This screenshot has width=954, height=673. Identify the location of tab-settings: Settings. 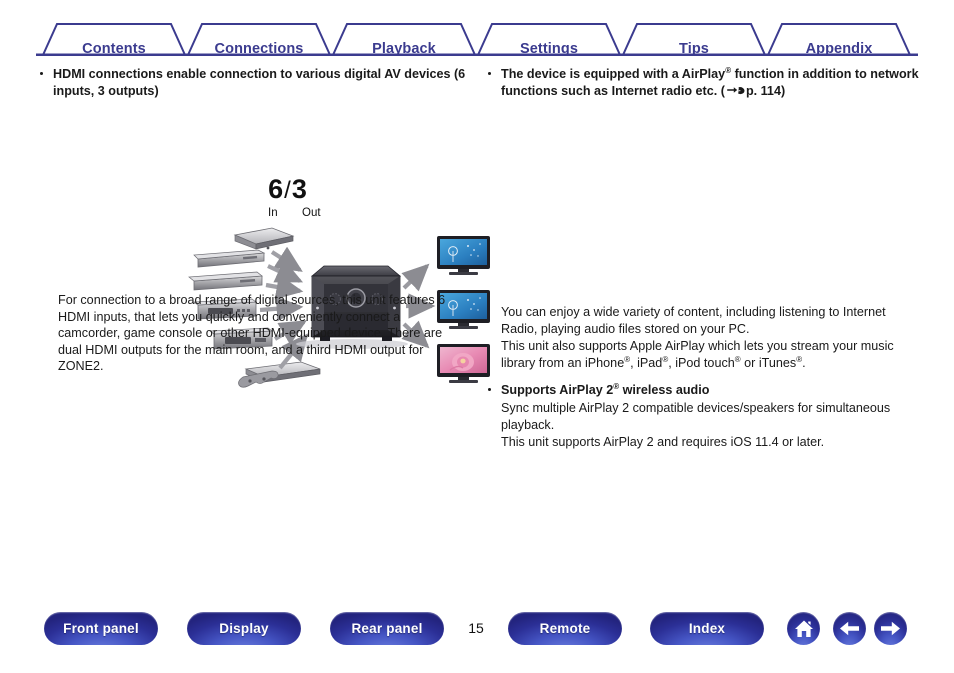
(549, 49).